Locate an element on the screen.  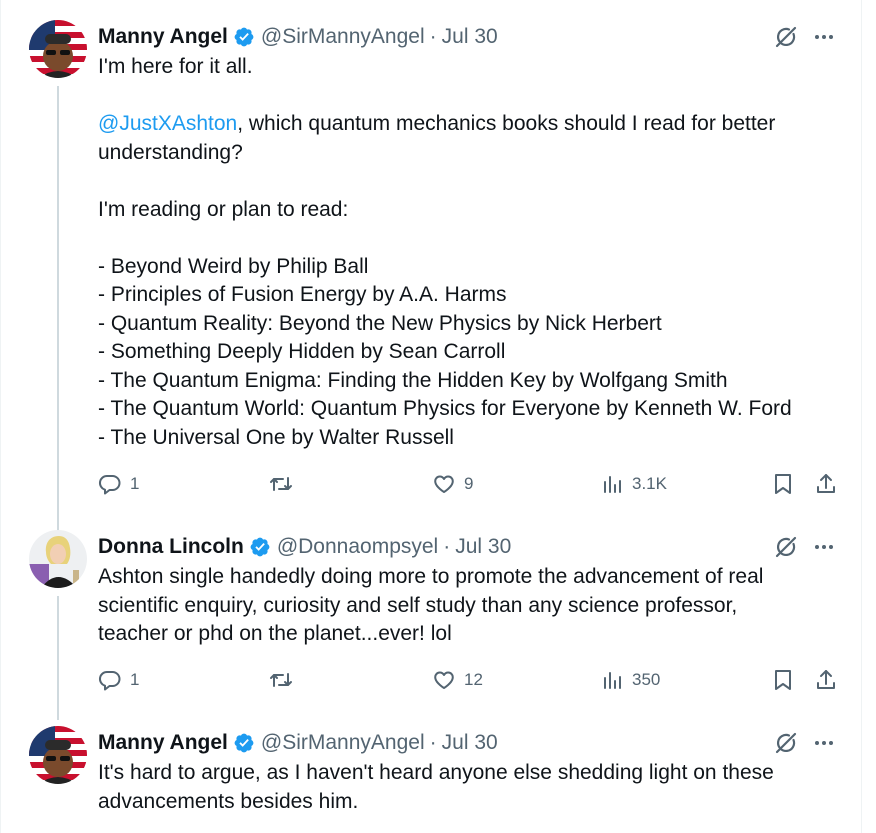
views-button: 3.1K is located at coordinates (634, 484).